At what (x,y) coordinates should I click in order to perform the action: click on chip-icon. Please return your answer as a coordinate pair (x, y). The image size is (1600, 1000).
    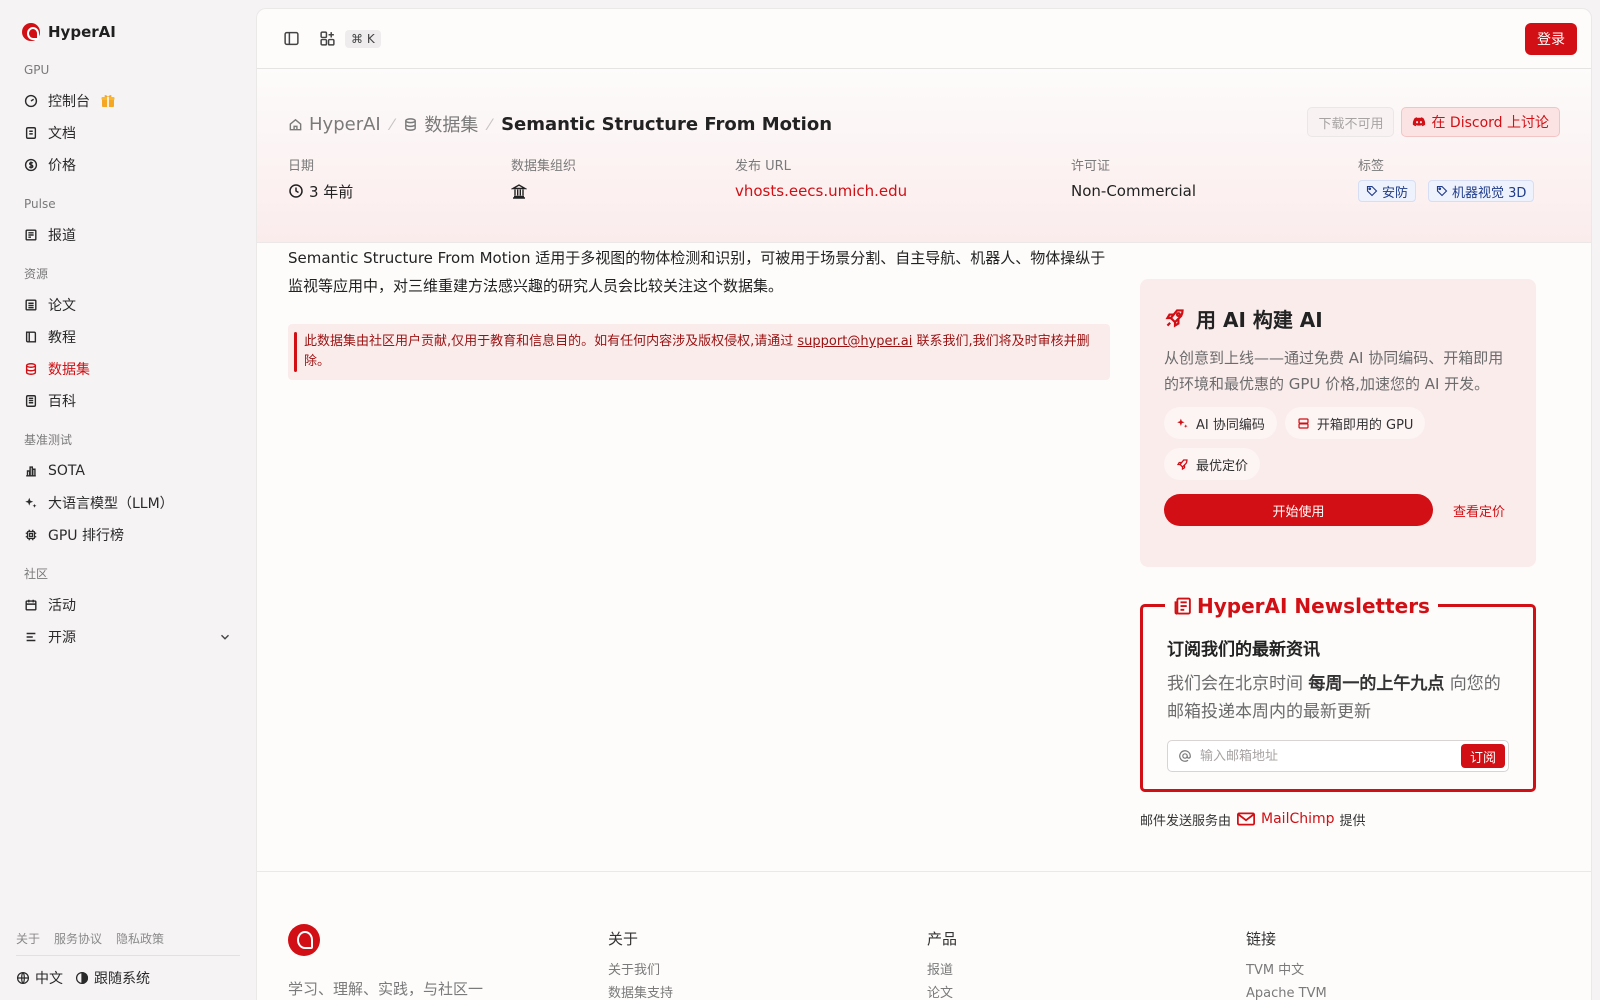
    Looking at the image, I should click on (31, 535).